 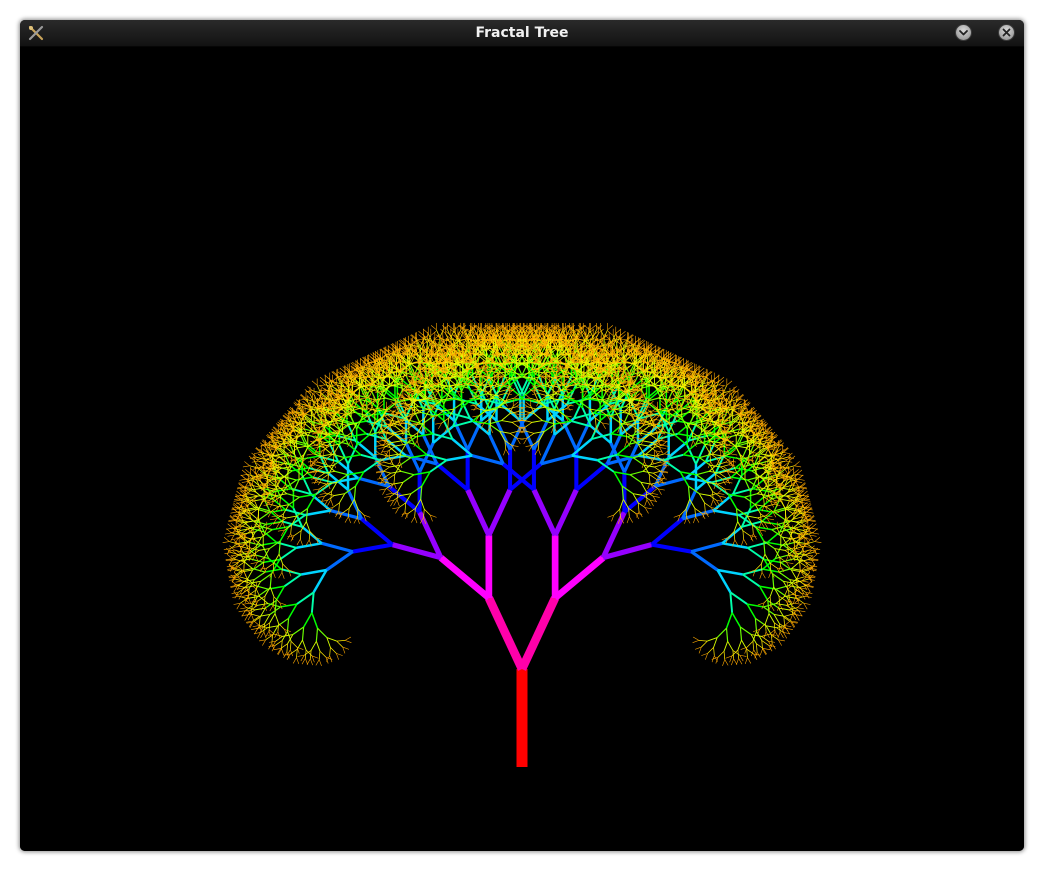 I want to click on minimize-button, so click(x=963, y=32).